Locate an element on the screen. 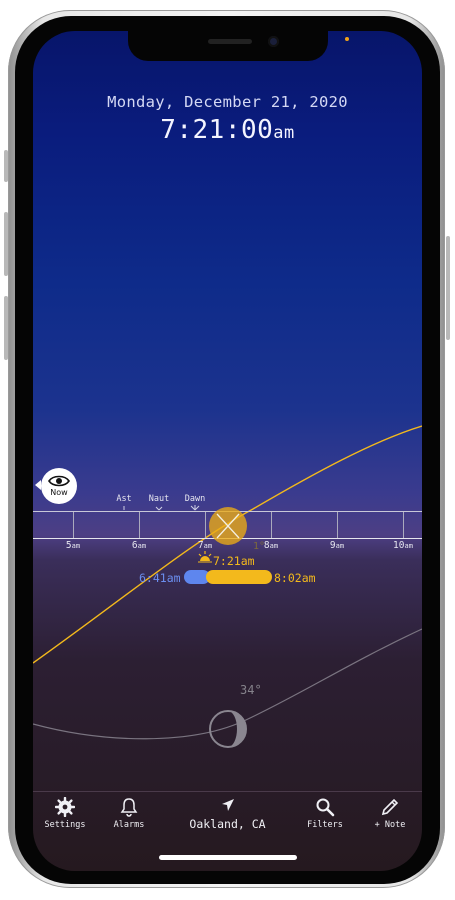  gear-icon is located at coordinates (65, 807).